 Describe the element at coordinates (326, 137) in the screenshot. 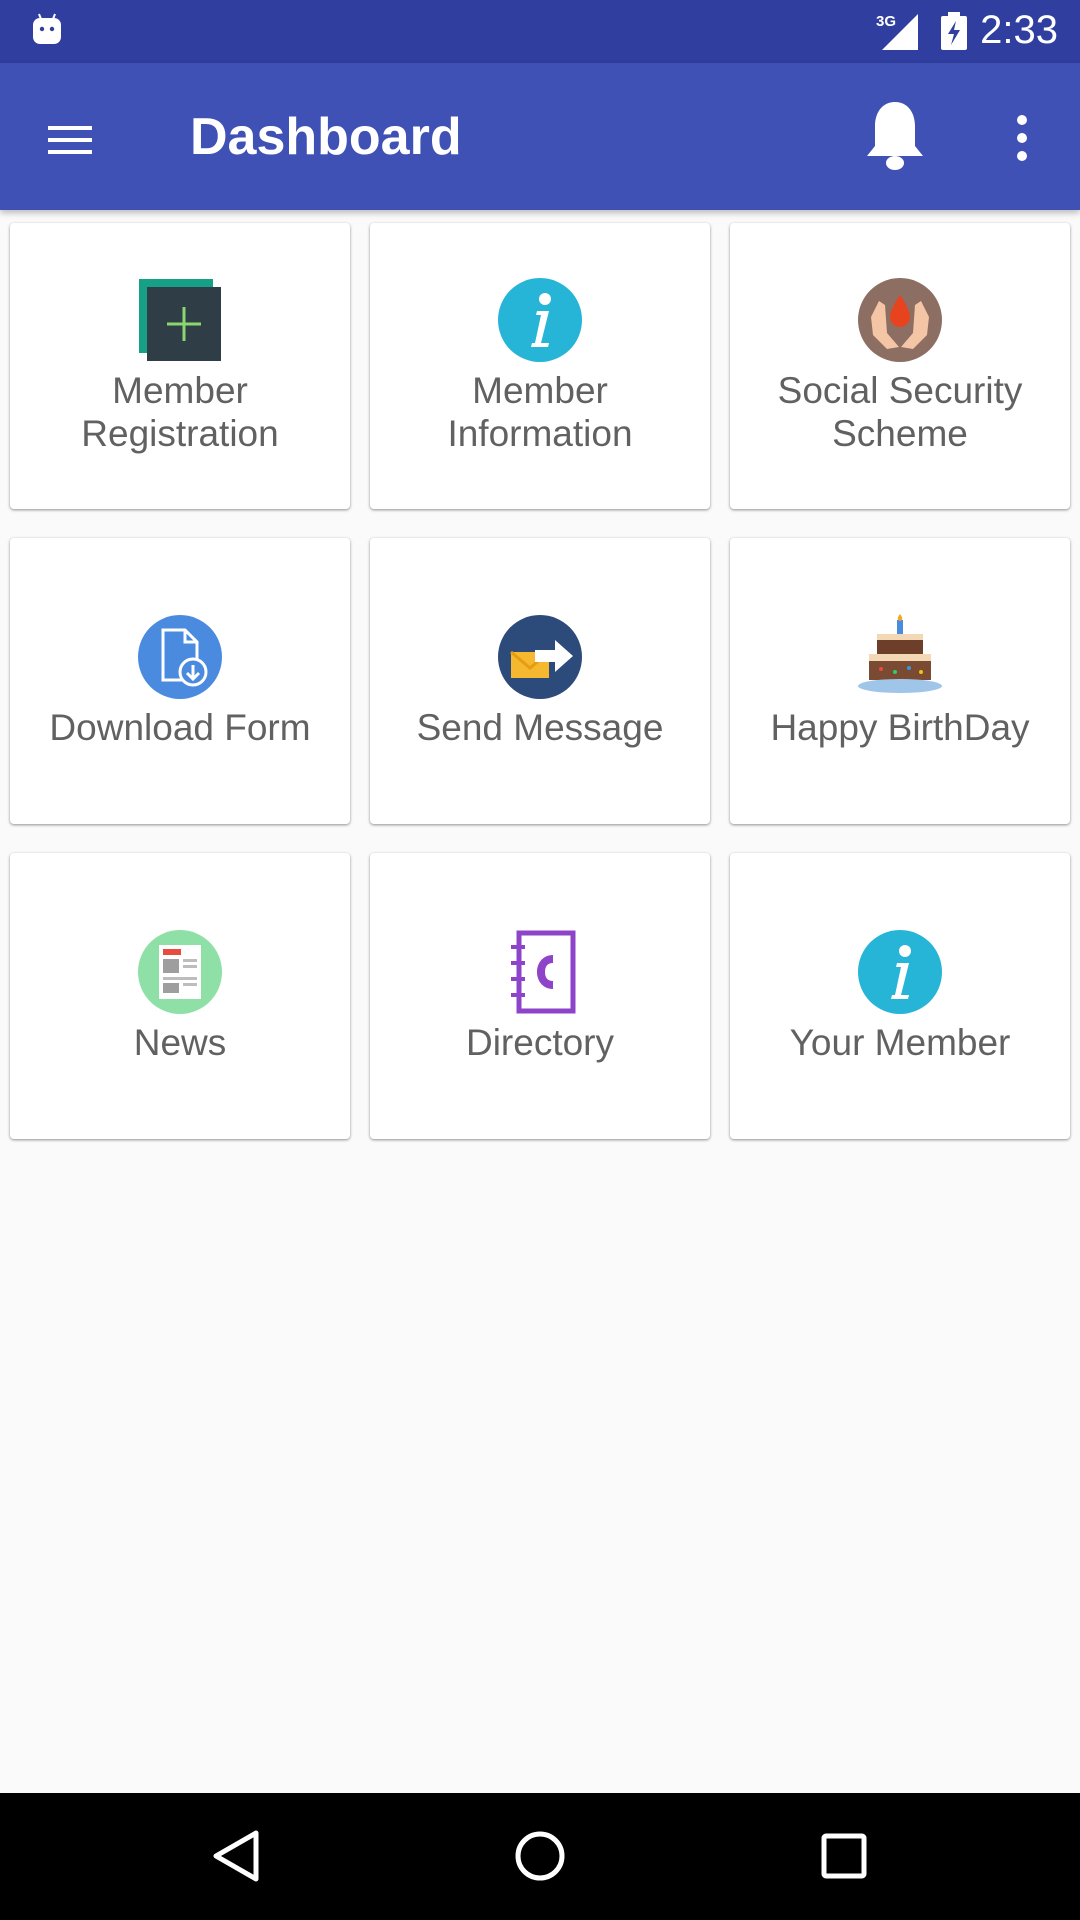

I see `page-title: Dashboard` at that location.